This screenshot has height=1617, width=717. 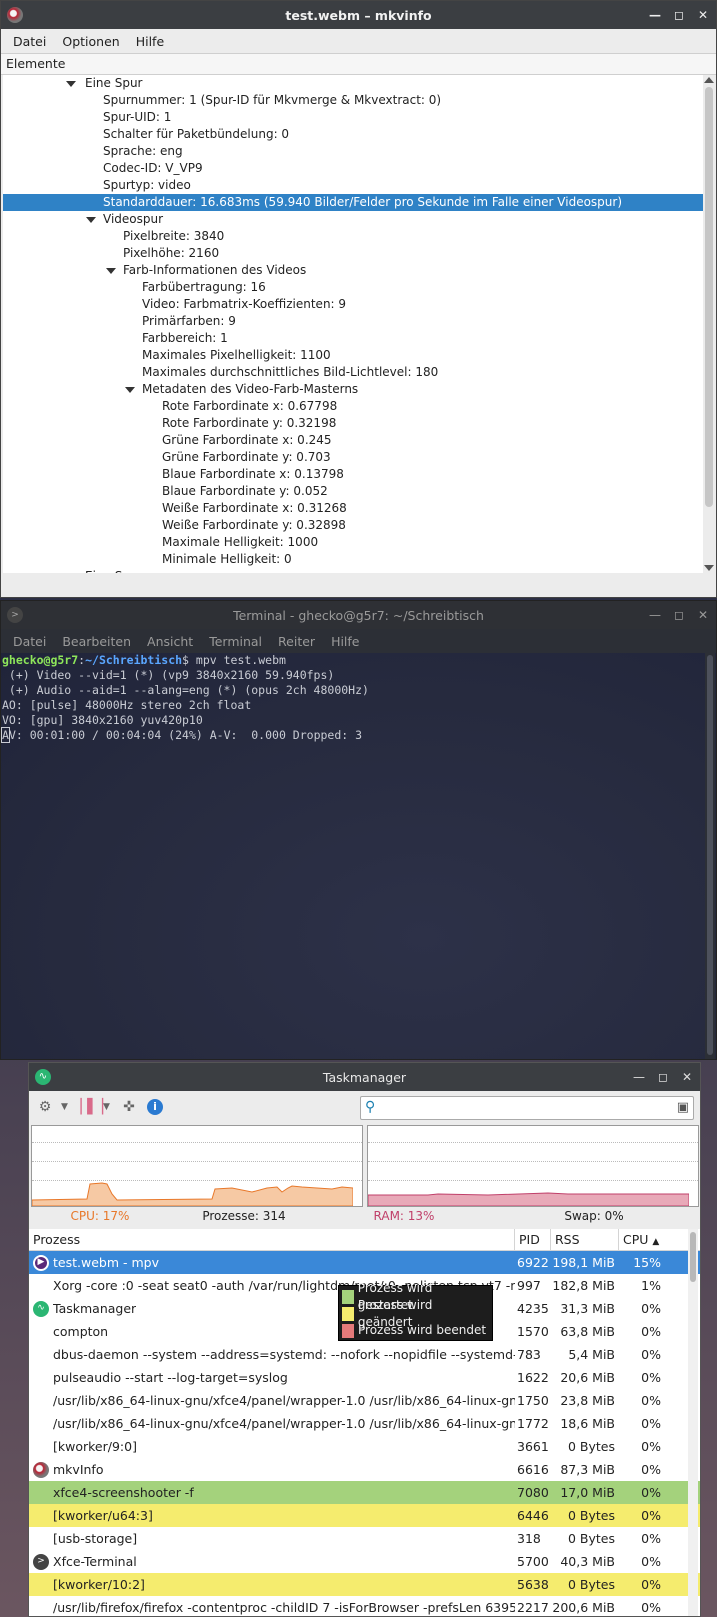 What do you see at coordinates (353, 406) in the screenshot?
I see `tree-row: Rote Farbordinate x: 0.67798` at bounding box center [353, 406].